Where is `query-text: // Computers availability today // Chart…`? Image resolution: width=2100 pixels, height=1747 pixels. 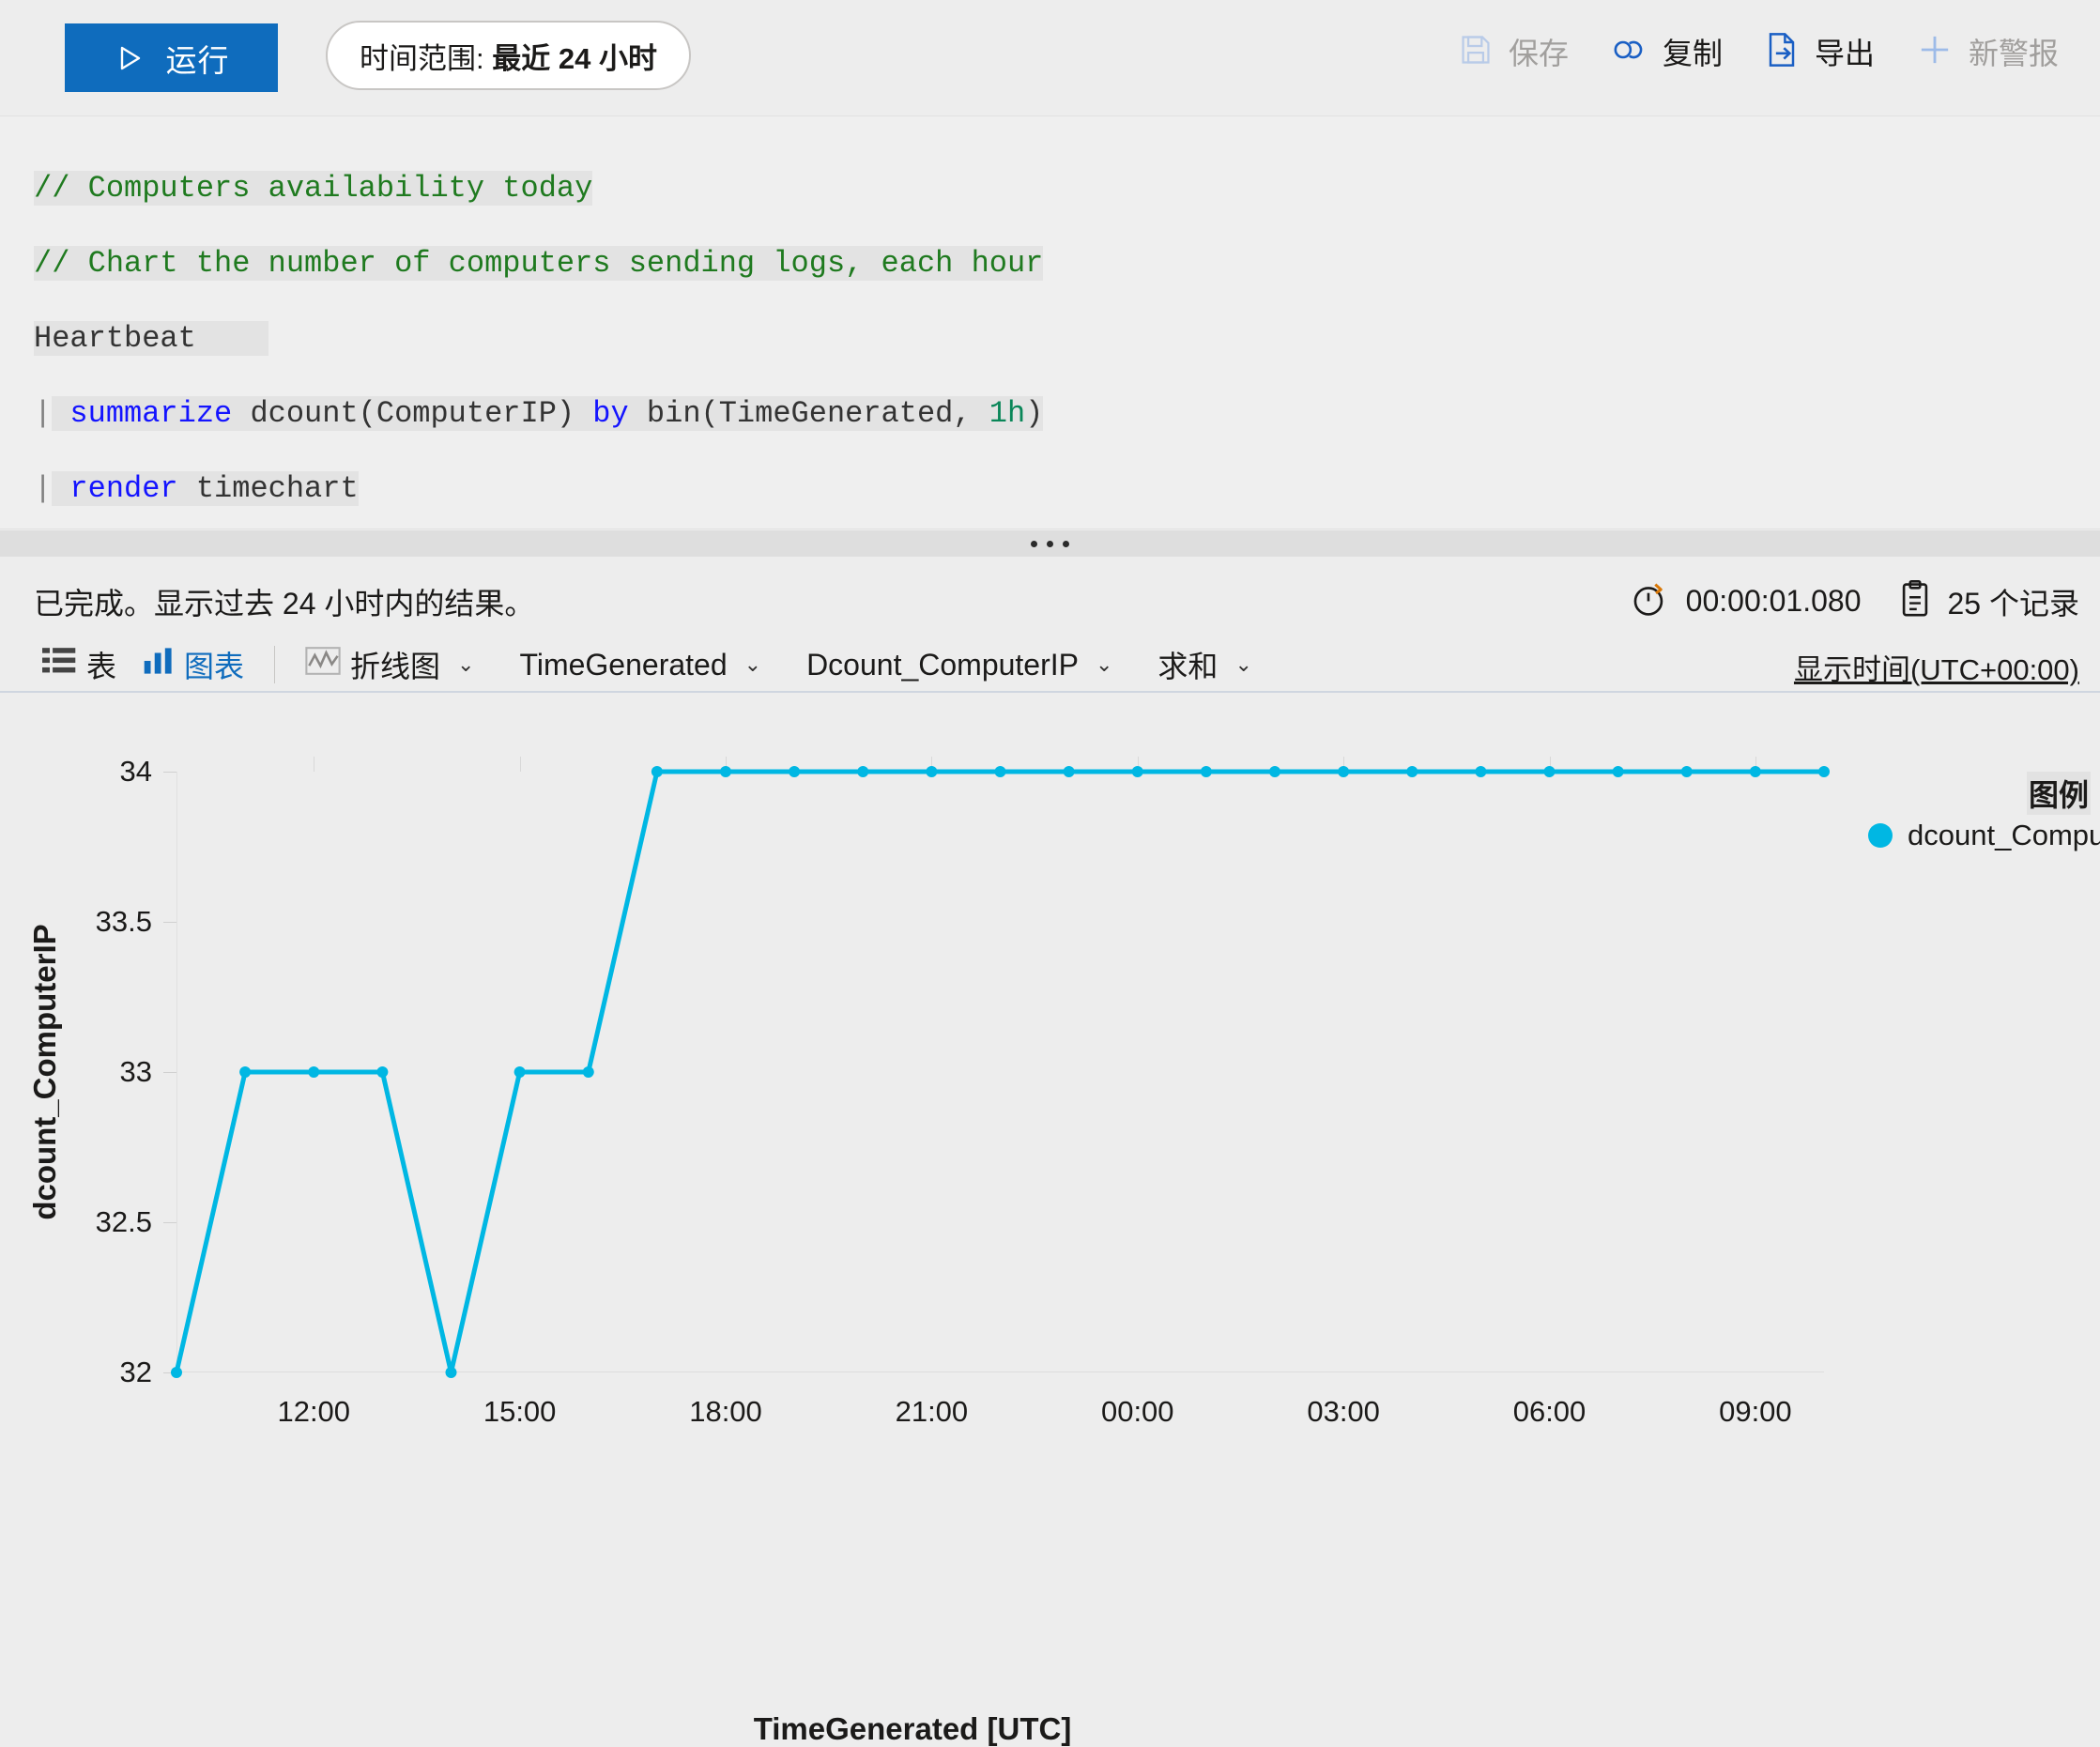 query-text: // Computers availability today // Chart… is located at coordinates (539, 330).